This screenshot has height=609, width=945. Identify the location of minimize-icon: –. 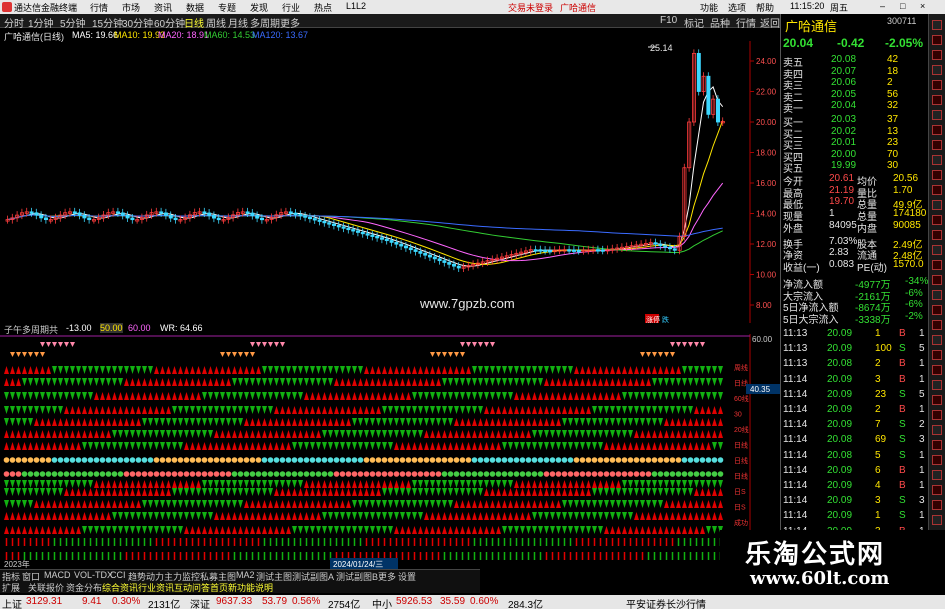
(882, 6).